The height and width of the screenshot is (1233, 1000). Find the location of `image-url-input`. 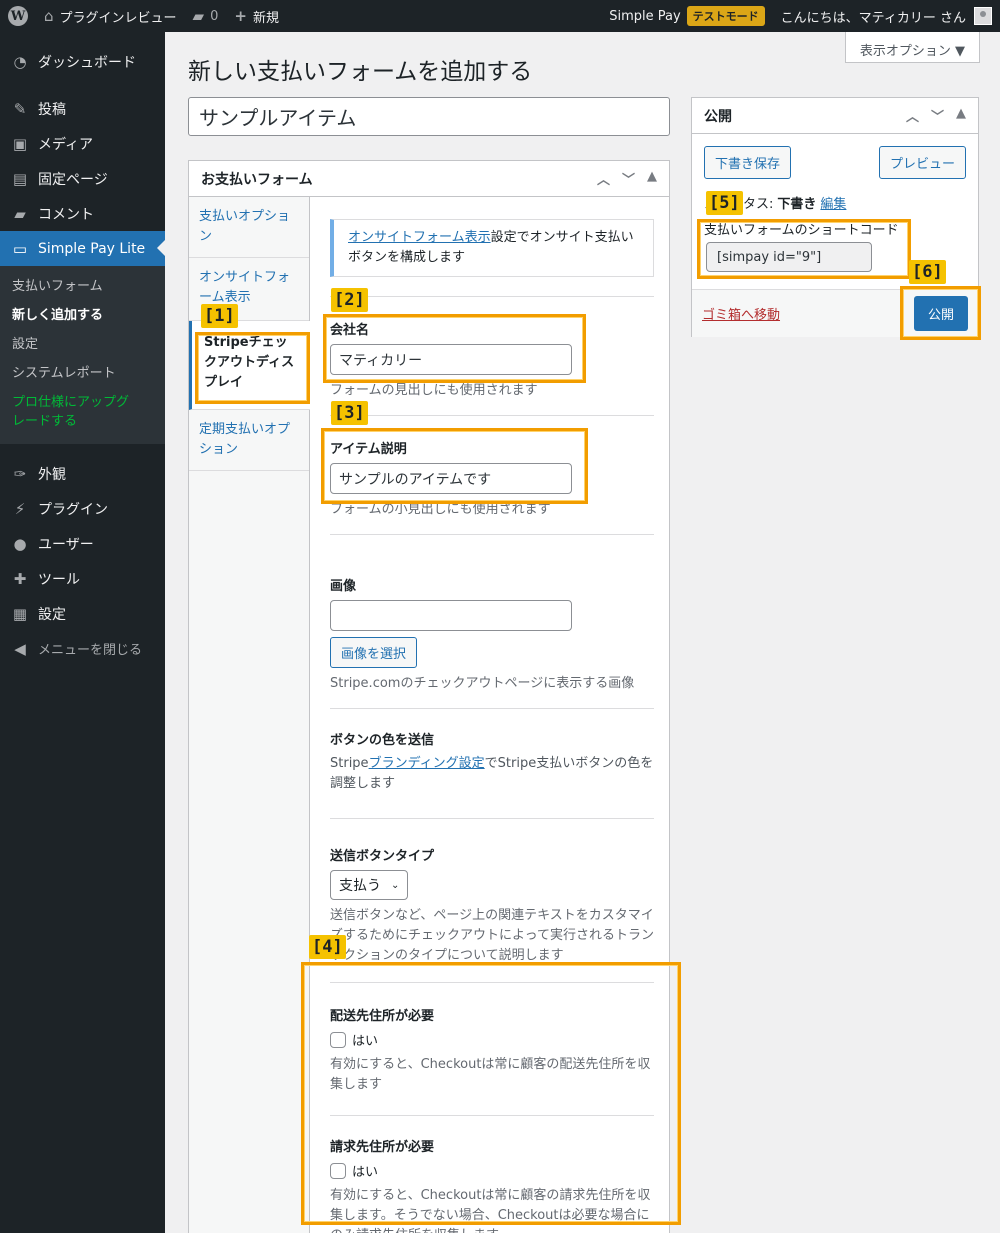

image-url-input is located at coordinates (451, 615).